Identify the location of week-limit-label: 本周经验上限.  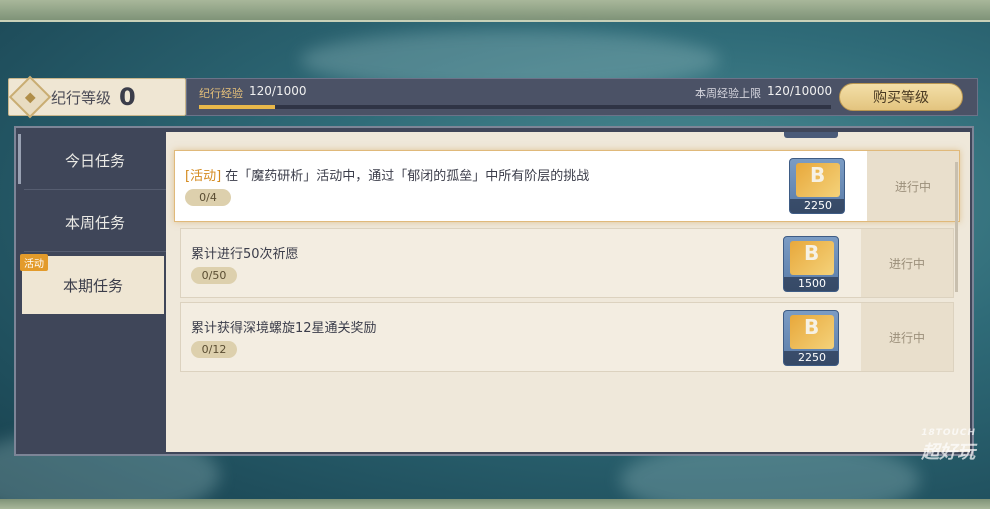
(728, 93).